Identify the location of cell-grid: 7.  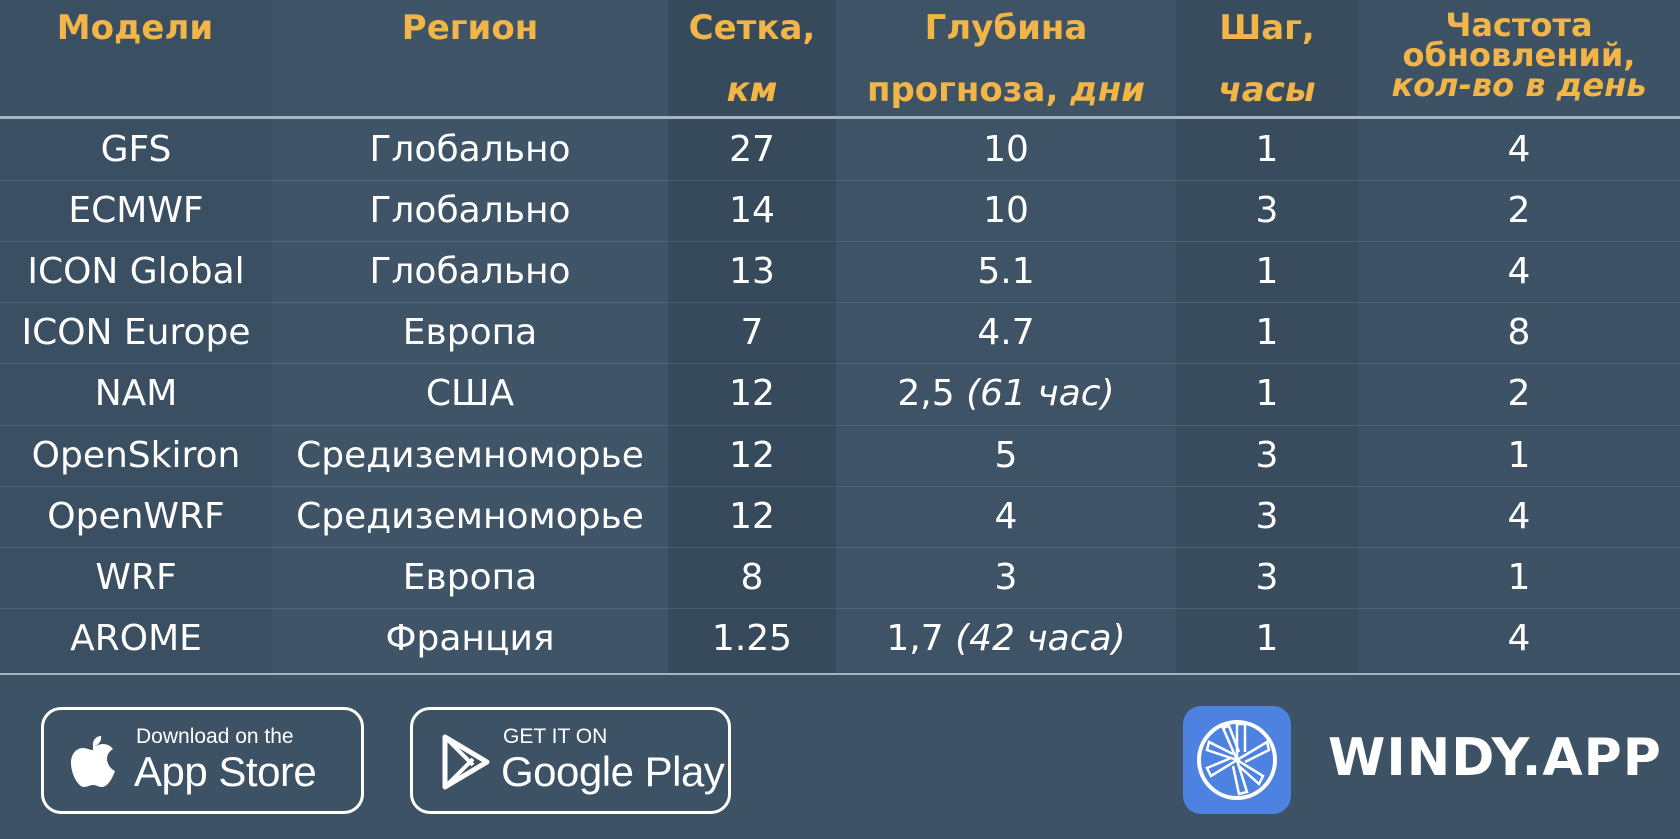
(752, 333).